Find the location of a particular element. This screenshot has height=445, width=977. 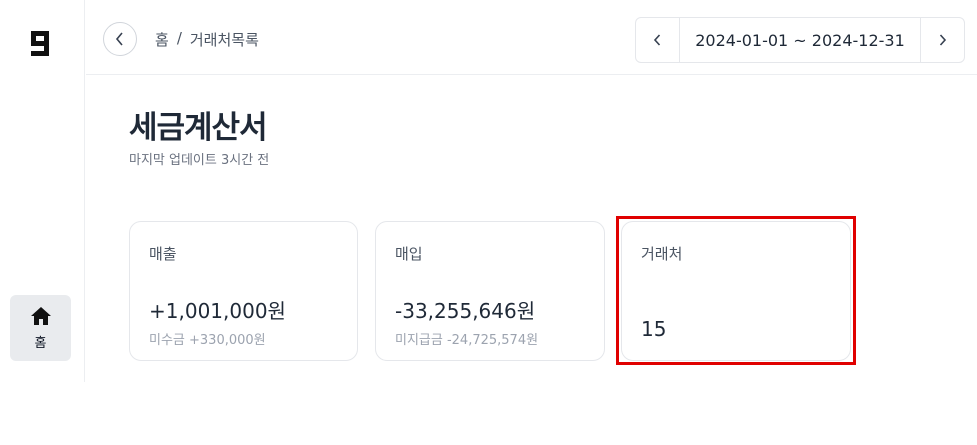

card-value: +1,001,000원 is located at coordinates (217, 311).